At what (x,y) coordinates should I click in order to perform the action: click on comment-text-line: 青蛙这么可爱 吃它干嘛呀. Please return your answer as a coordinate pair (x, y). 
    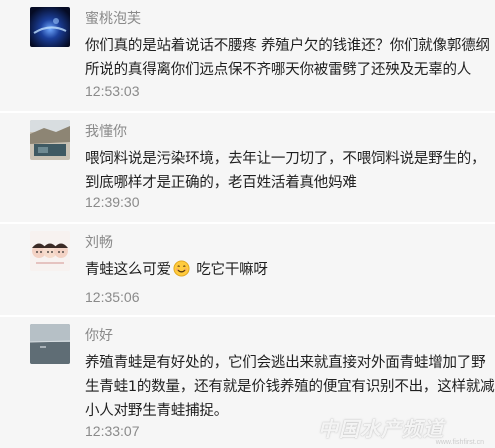
    Looking at the image, I should click on (285, 270).